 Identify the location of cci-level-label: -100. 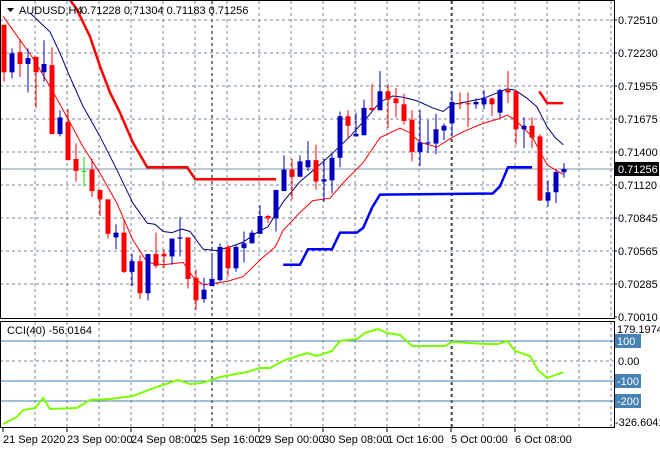
(628, 382).